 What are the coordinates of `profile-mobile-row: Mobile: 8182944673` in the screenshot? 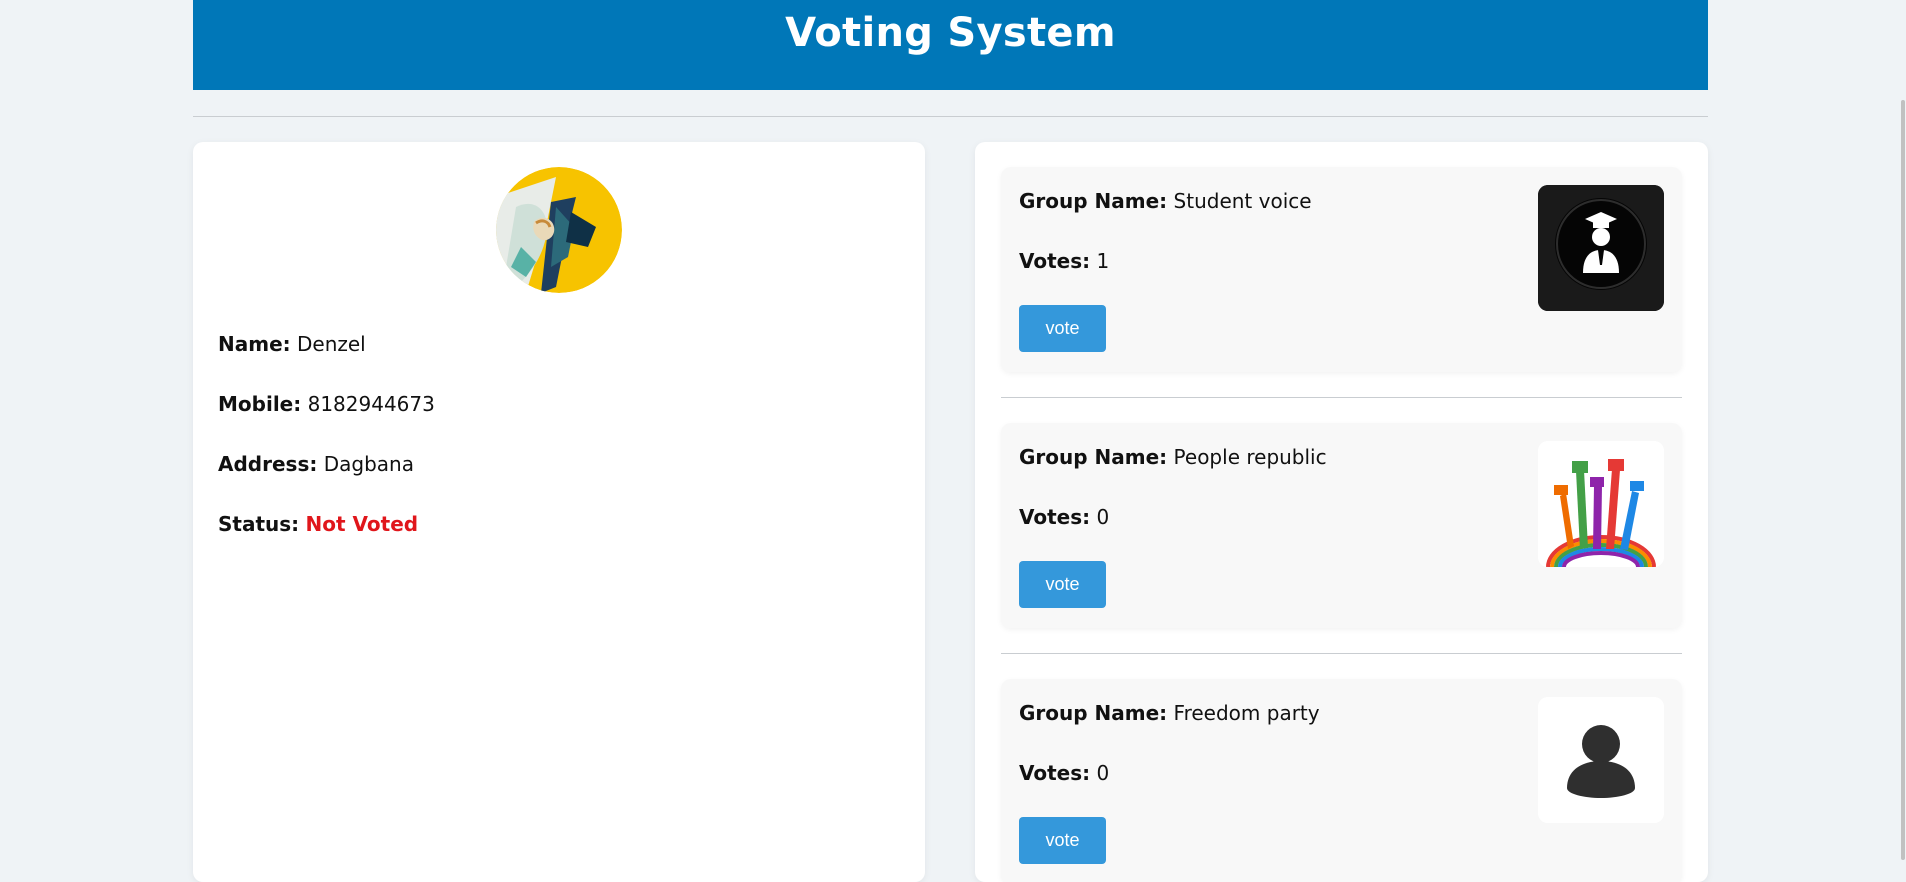 It's located at (326, 404).